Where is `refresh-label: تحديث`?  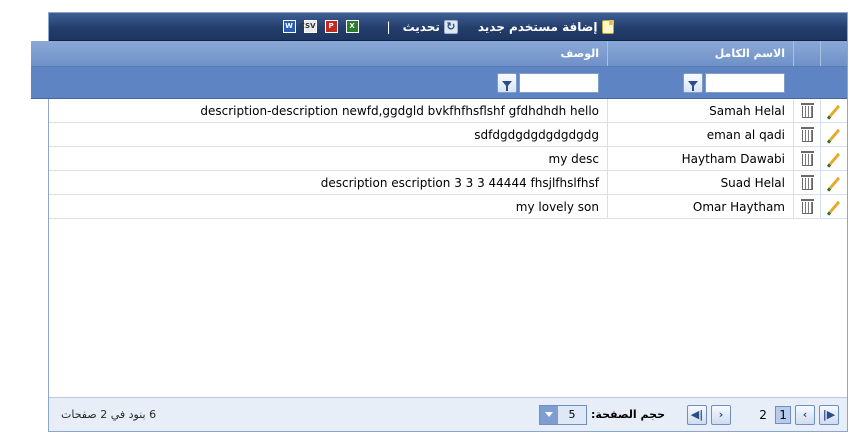
refresh-label: تحديث is located at coordinates (421, 26).